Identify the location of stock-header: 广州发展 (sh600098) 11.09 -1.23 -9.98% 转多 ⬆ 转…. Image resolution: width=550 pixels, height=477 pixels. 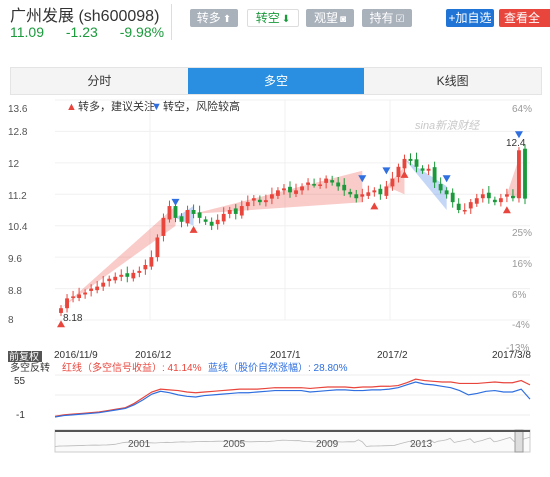
(275, 25).